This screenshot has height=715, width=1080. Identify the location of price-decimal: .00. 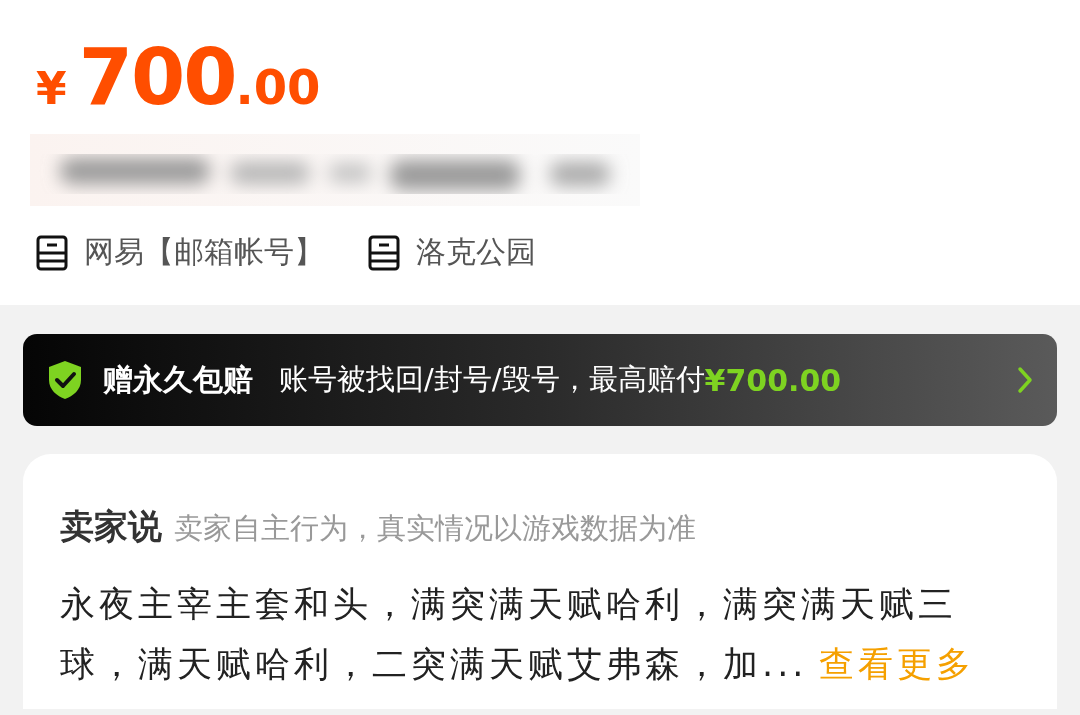
(278, 87).